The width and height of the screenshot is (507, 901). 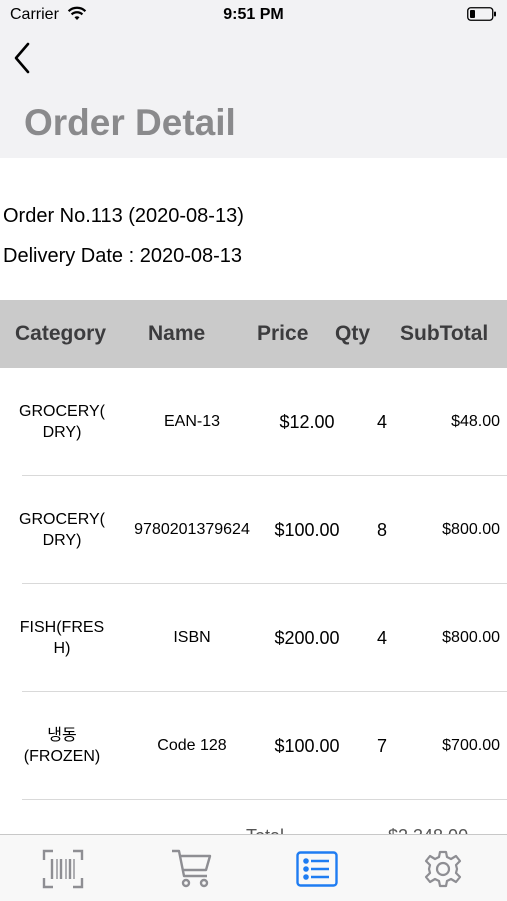 I want to click on cell-name: EAN-13, so click(x=192, y=421).